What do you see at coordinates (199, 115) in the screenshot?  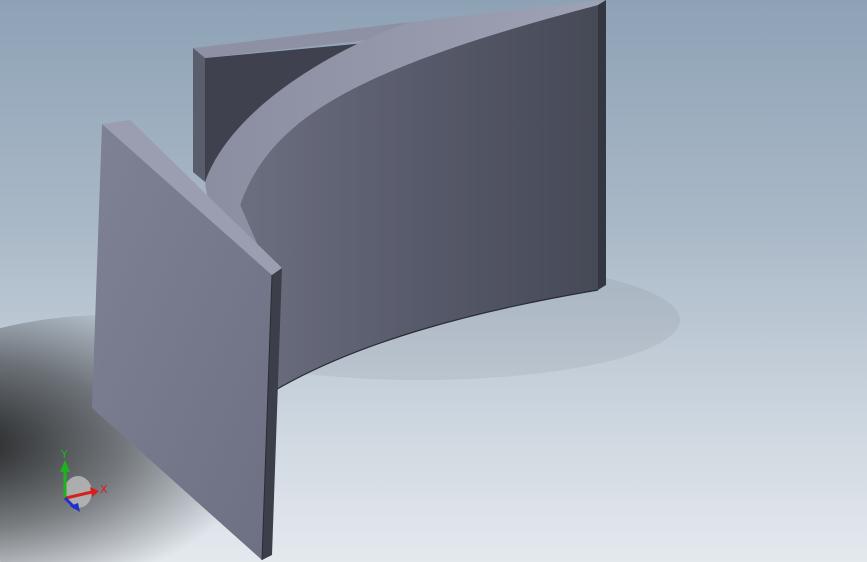 I see `back-plate-left-edge` at bounding box center [199, 115].